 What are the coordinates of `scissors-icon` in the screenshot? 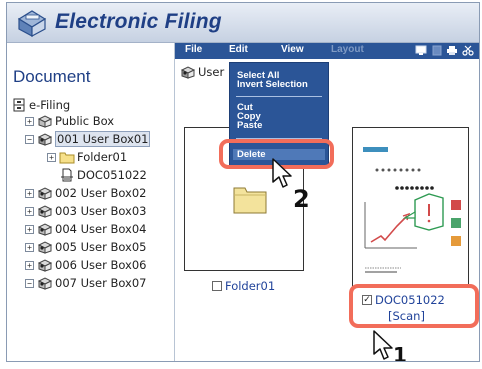 It's located at (468, 50).